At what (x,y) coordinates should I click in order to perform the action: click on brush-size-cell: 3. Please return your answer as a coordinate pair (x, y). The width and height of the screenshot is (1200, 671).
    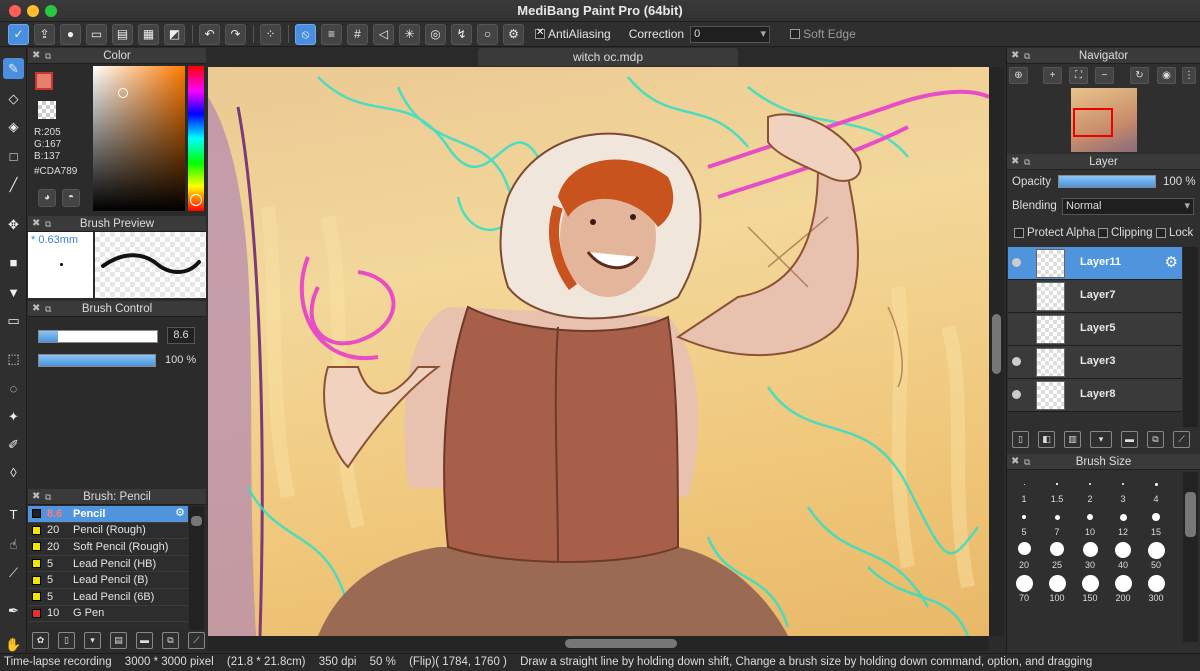
    Looking at the image, I should click on (1123, 488).